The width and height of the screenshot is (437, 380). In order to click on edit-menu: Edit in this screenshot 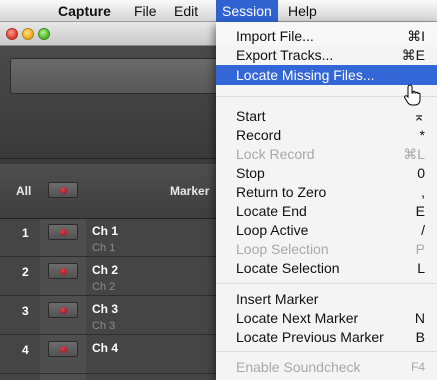, I will do `click(186, 11)`.